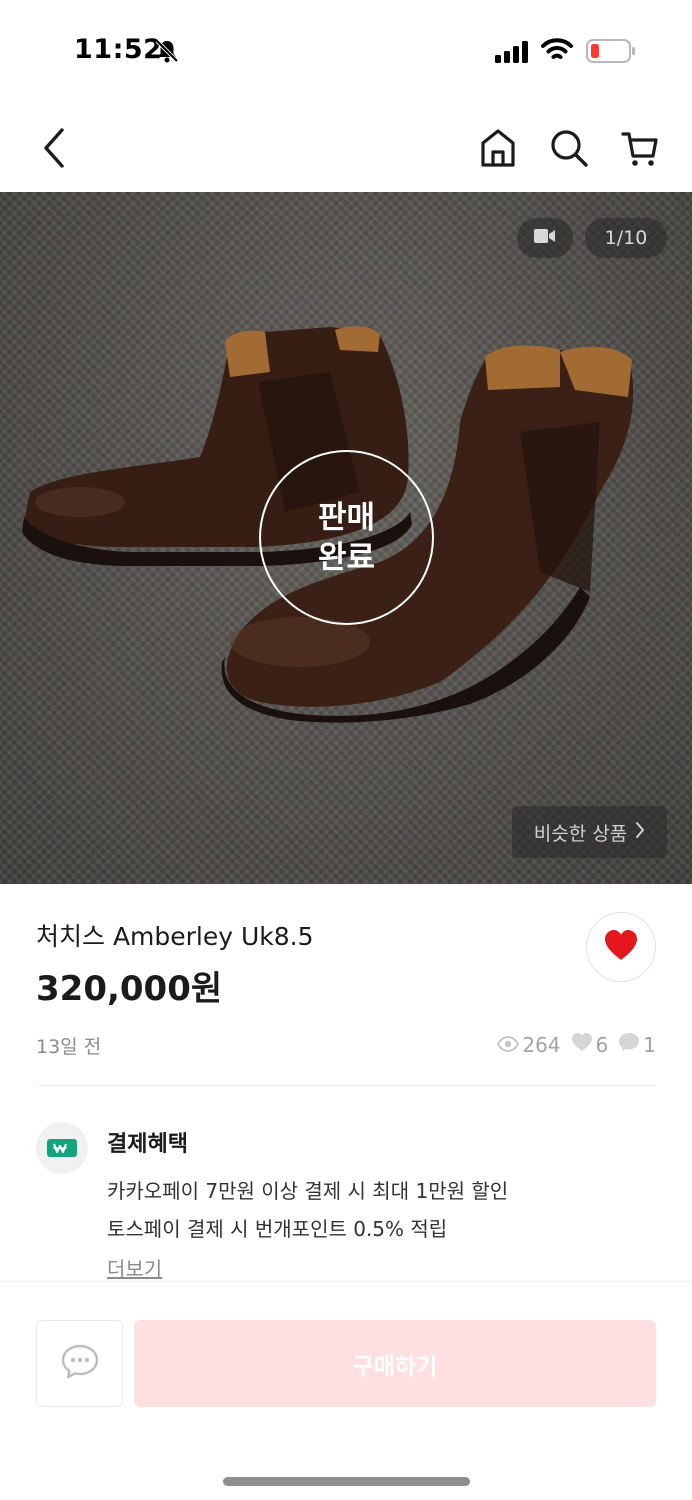  I want to click on product-price: 320,000원, so click(129, 989).